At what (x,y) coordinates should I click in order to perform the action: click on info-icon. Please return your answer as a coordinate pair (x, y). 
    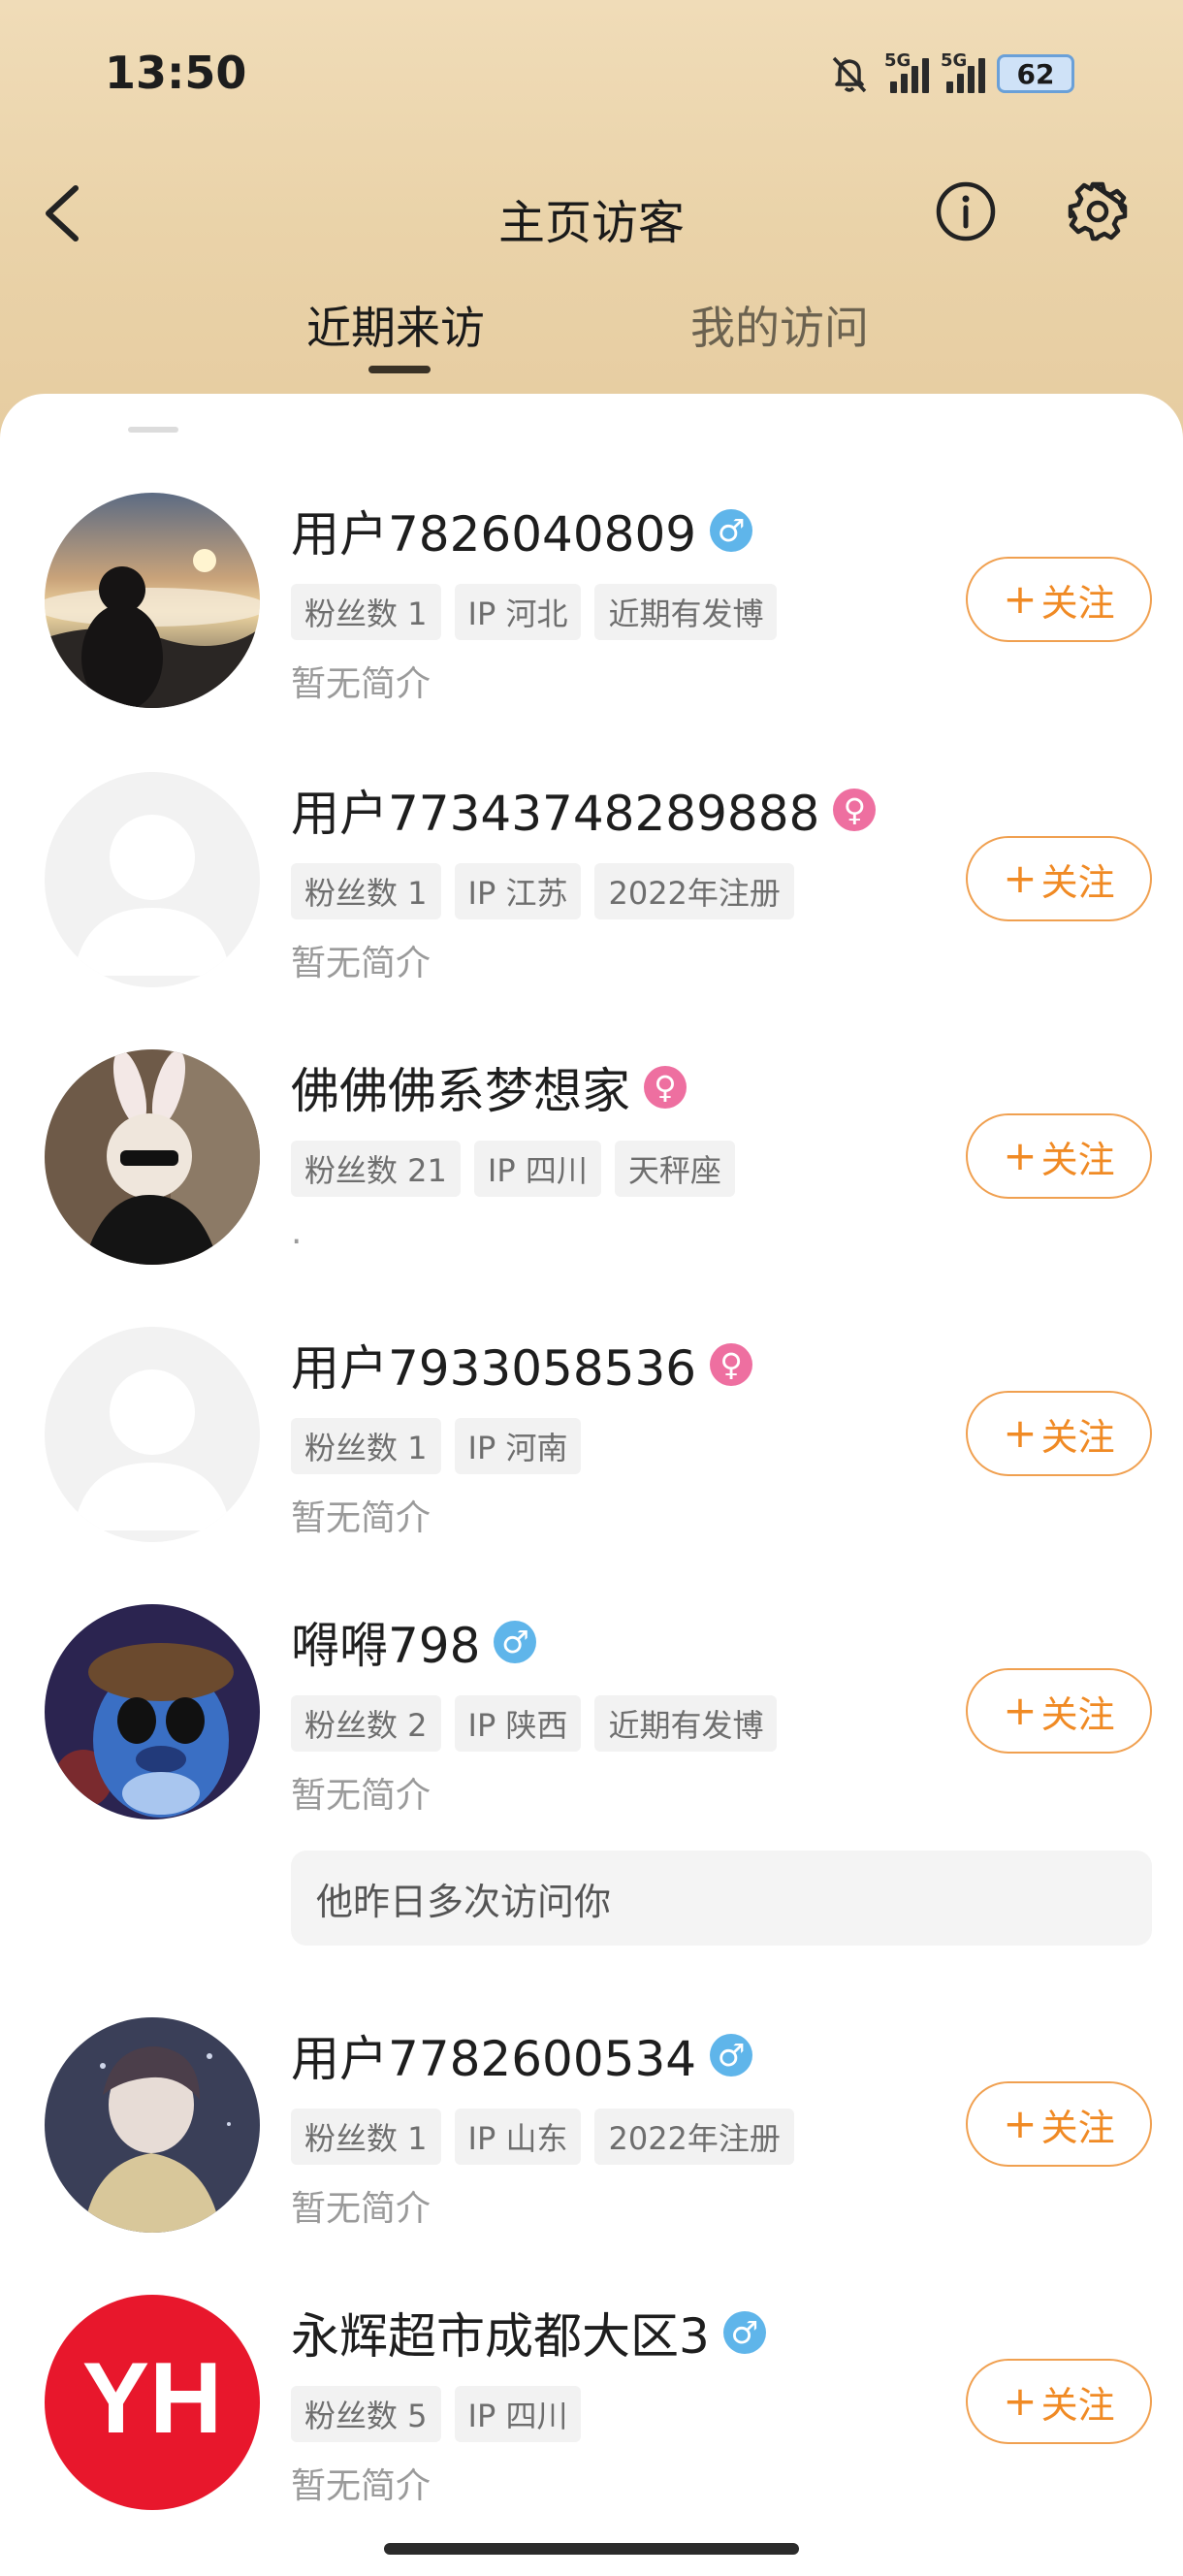
    Looking at the image, I should click on (966, 211).